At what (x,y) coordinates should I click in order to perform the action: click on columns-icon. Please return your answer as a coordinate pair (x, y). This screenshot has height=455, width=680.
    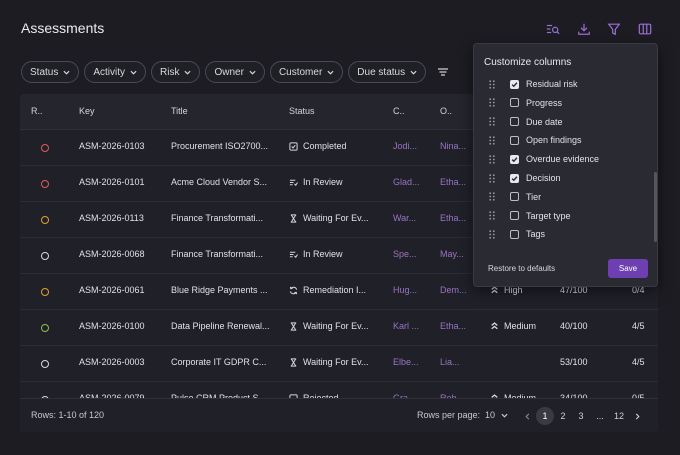
    Looking at the image, I should click on (645, 29).